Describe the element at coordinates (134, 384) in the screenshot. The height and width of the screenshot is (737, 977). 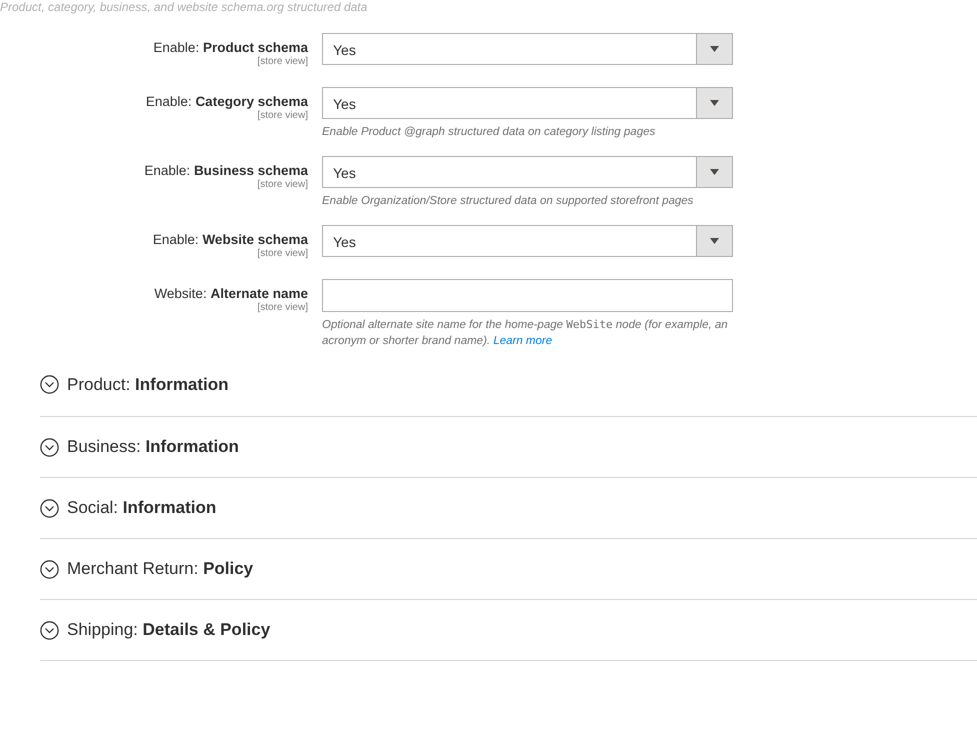
I see `collapsible-section-header: Product: Information` at that location.